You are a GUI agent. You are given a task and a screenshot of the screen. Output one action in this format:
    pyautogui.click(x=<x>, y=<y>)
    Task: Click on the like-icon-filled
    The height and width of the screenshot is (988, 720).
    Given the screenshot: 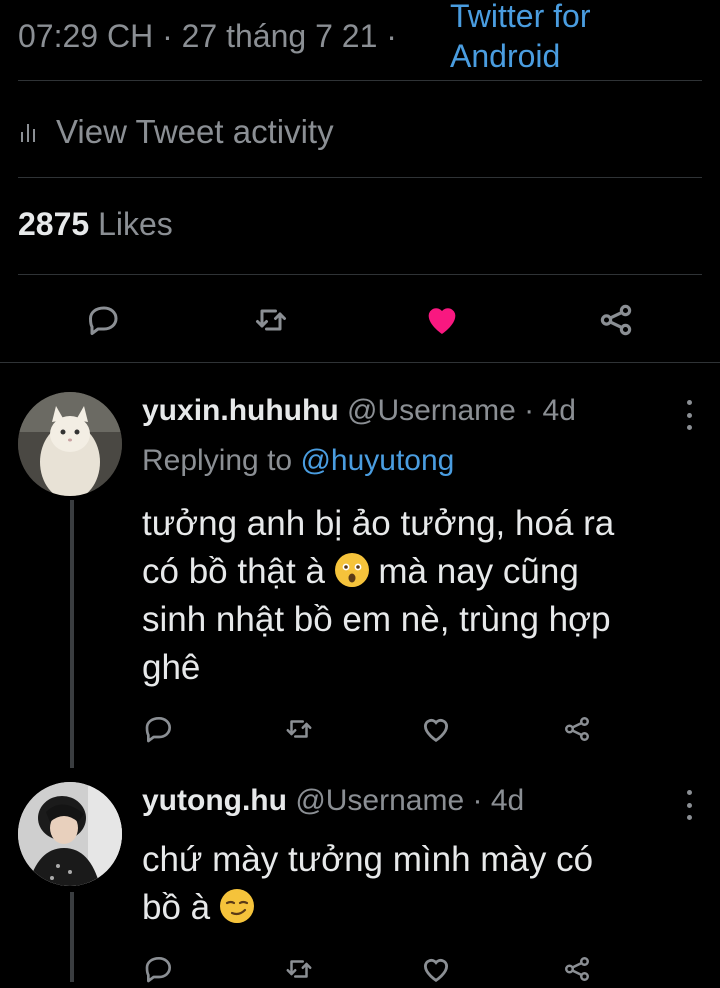 What is the action you would take?
    pyautogui.click(x=442, y=321)
    